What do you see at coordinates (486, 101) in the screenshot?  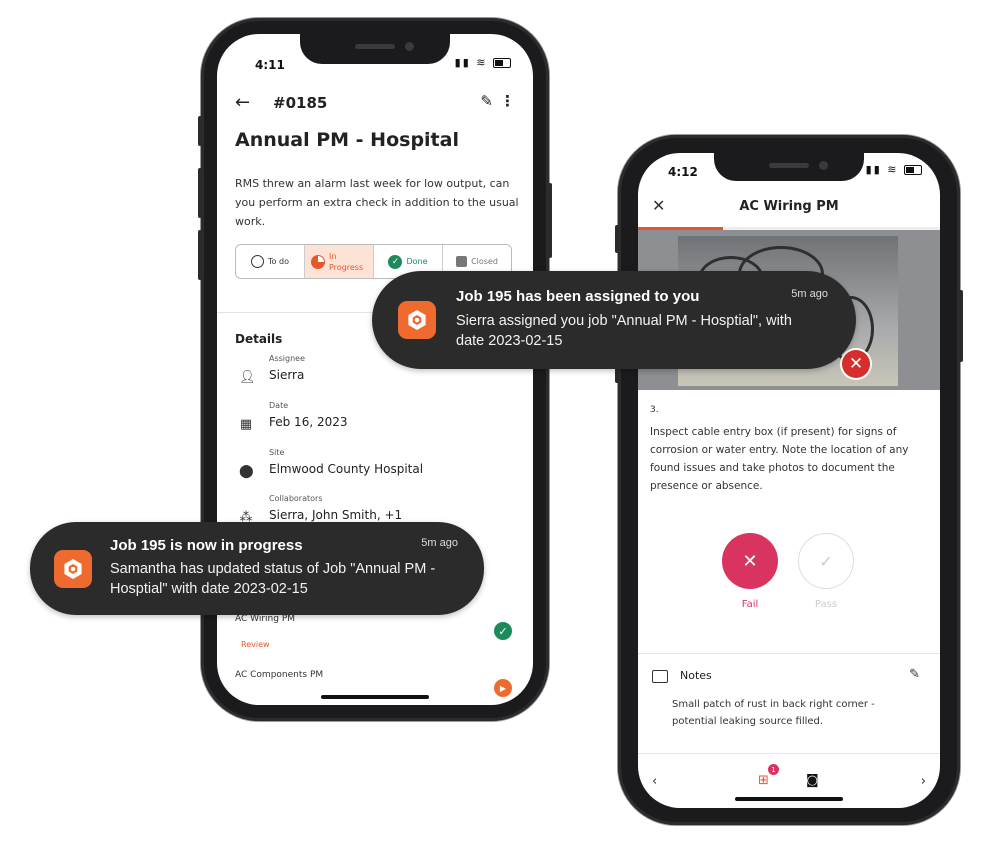 I see `edit-pencil-icon: ✎` at bounding box center [486, 101].